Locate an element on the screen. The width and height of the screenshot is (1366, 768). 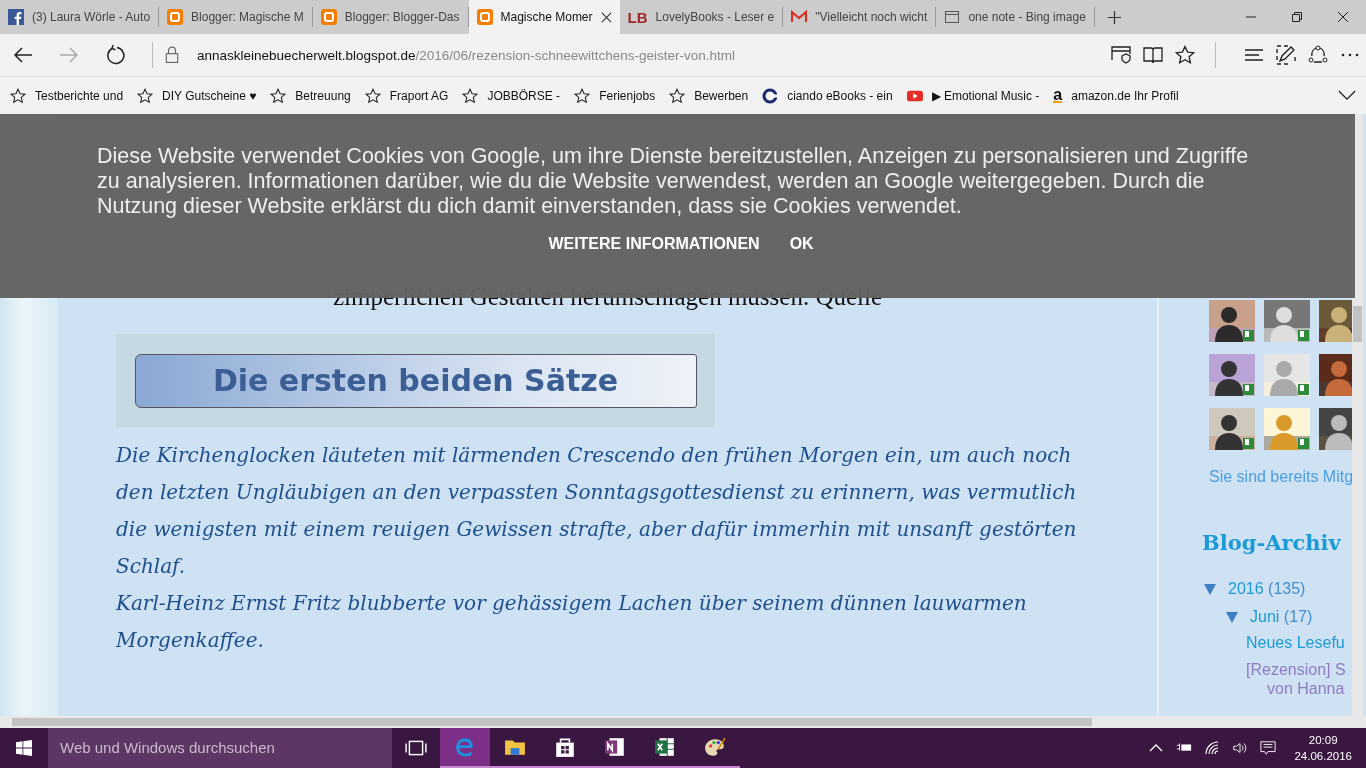
new-tab-icon is located at coordinates (1114, 17).